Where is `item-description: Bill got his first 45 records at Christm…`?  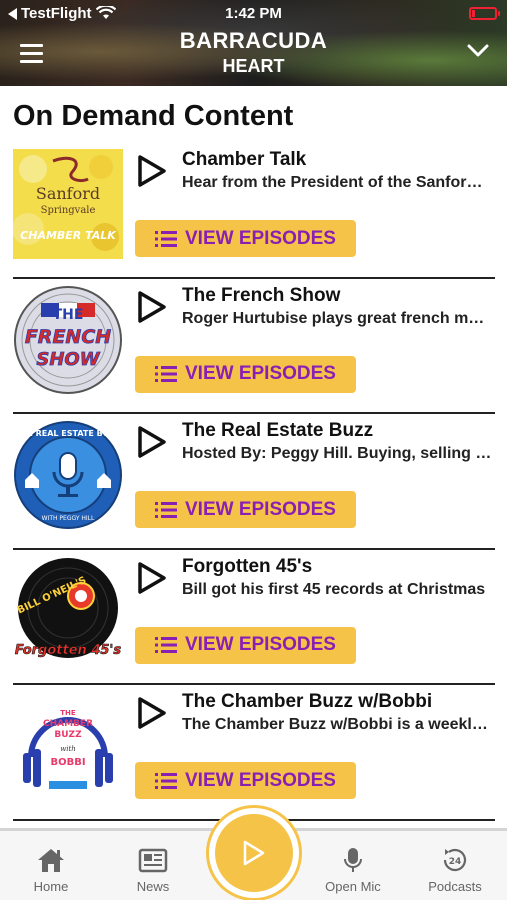
item-description: Bill got his first 45 records at Christm… is located at coordinates (334, 589).